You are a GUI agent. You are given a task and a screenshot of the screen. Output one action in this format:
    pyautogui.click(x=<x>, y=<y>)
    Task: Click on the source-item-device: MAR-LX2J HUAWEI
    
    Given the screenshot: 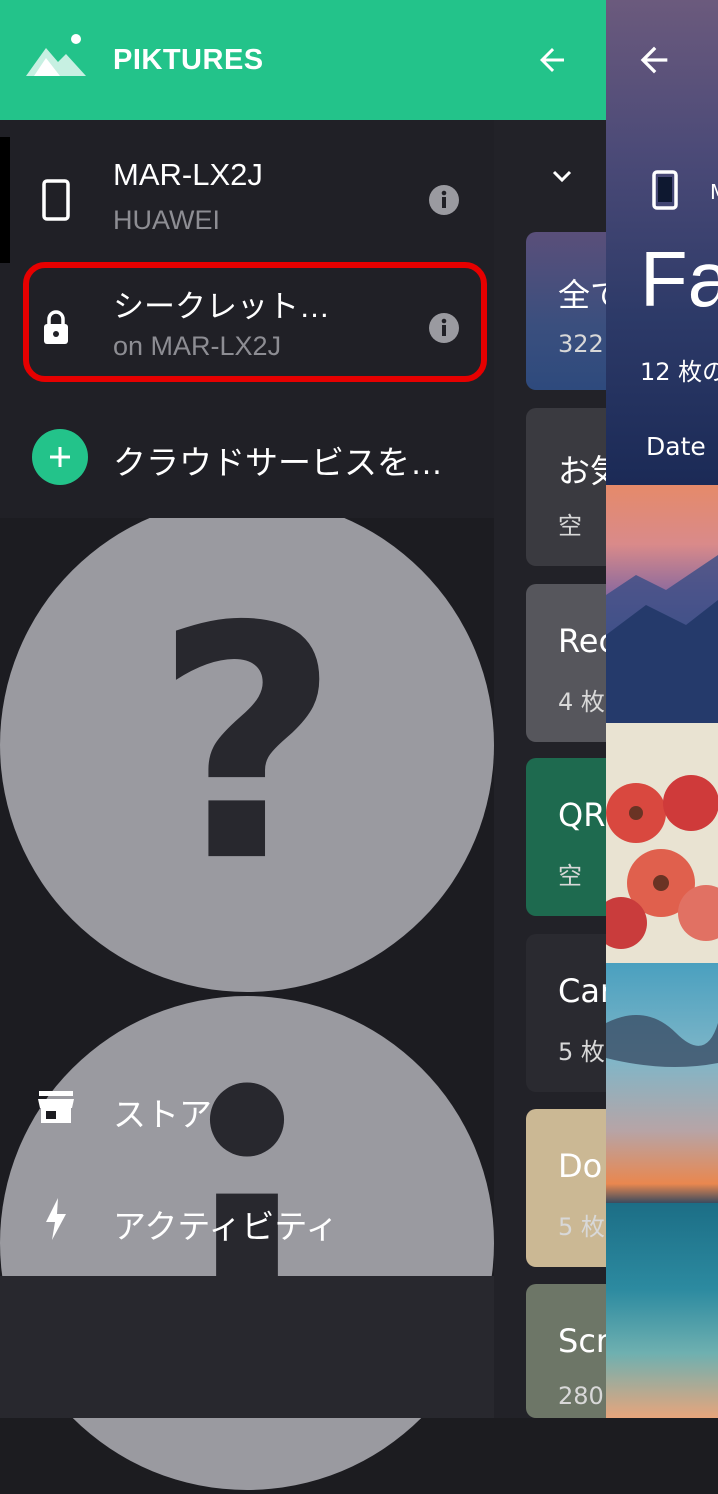 What is the action you would take?
    pyautogui.click(x=247, y=200)
    